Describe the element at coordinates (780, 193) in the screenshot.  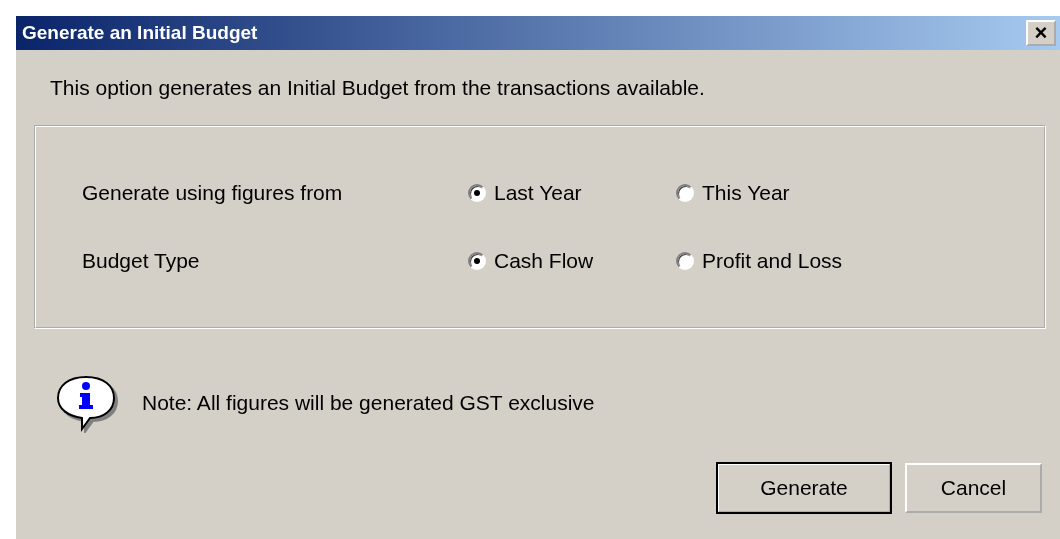
I see `radio-option: This Year` at that location.